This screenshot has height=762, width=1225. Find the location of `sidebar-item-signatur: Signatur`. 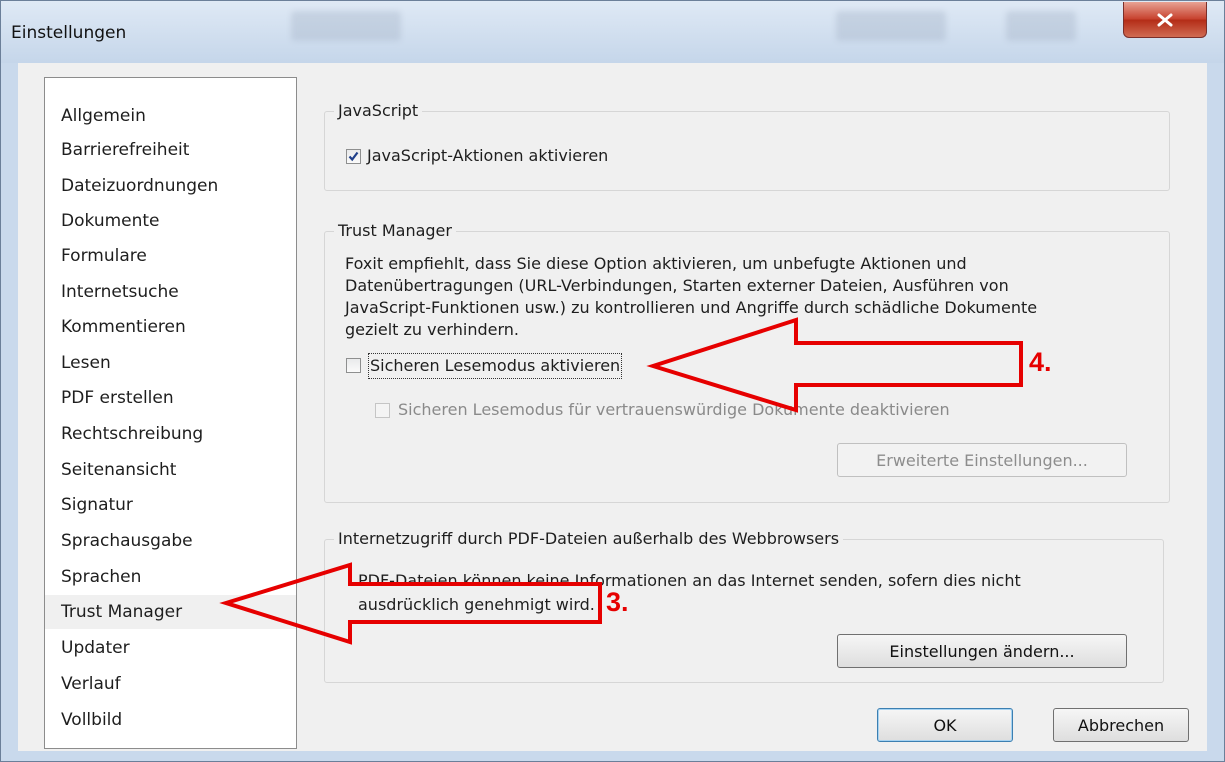

sidebar-item-signatur: Signatur is located at coordinates (170, 505).